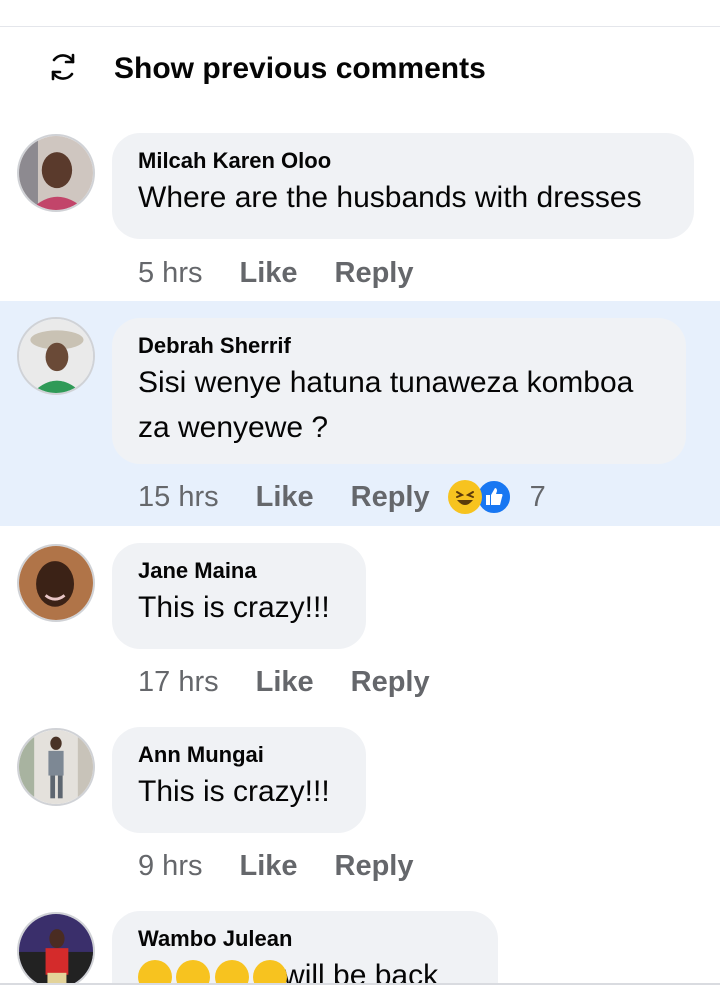 This screenshot has width=720, height=996. I want to click on reactions-summary, so click(479, 497).